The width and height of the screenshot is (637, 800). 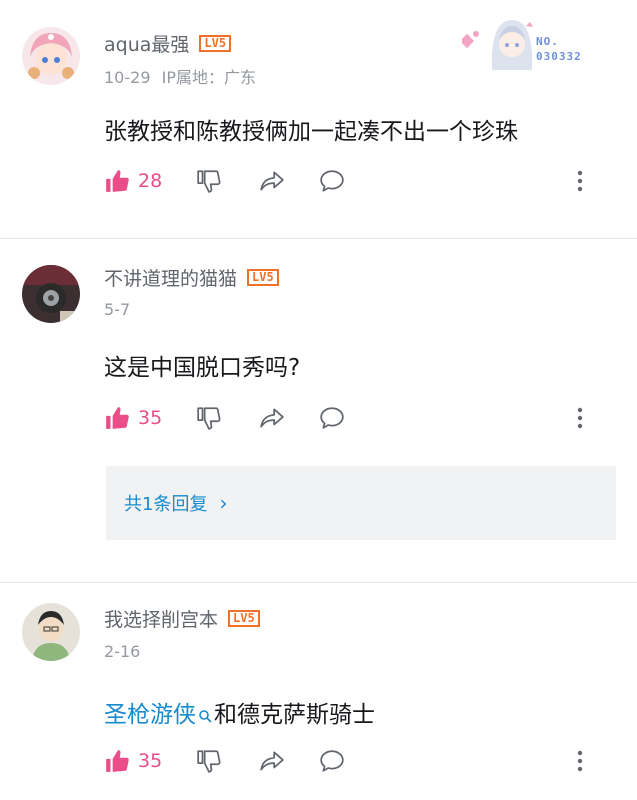 I want to click on comment-date: 10-29, so click(x=127, y=77).